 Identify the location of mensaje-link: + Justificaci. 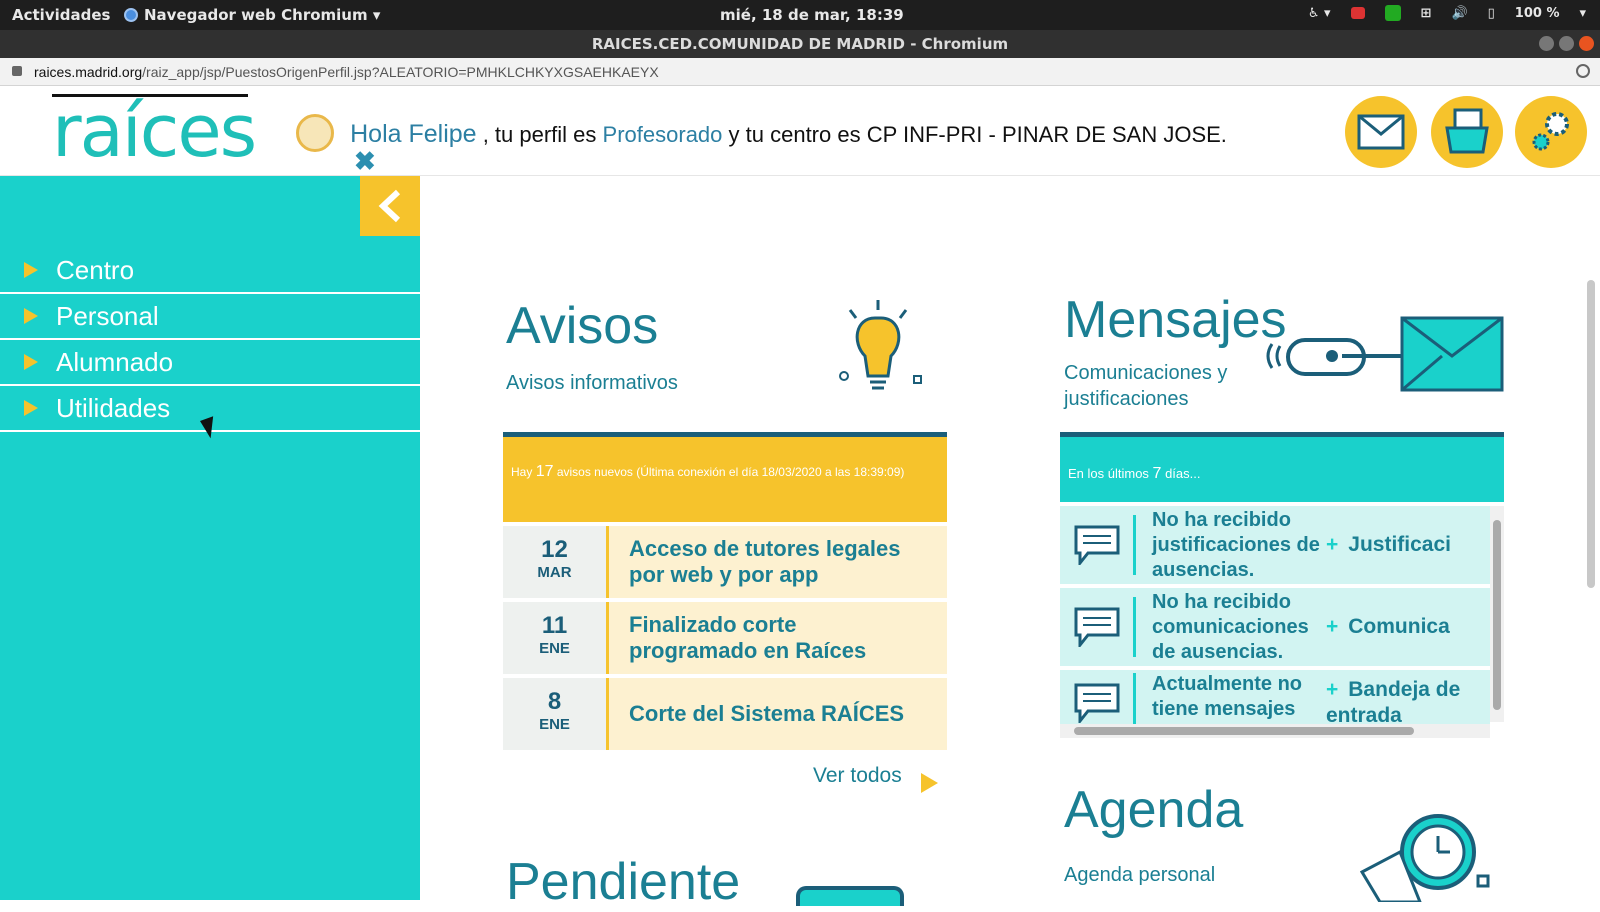
(1408, 545).